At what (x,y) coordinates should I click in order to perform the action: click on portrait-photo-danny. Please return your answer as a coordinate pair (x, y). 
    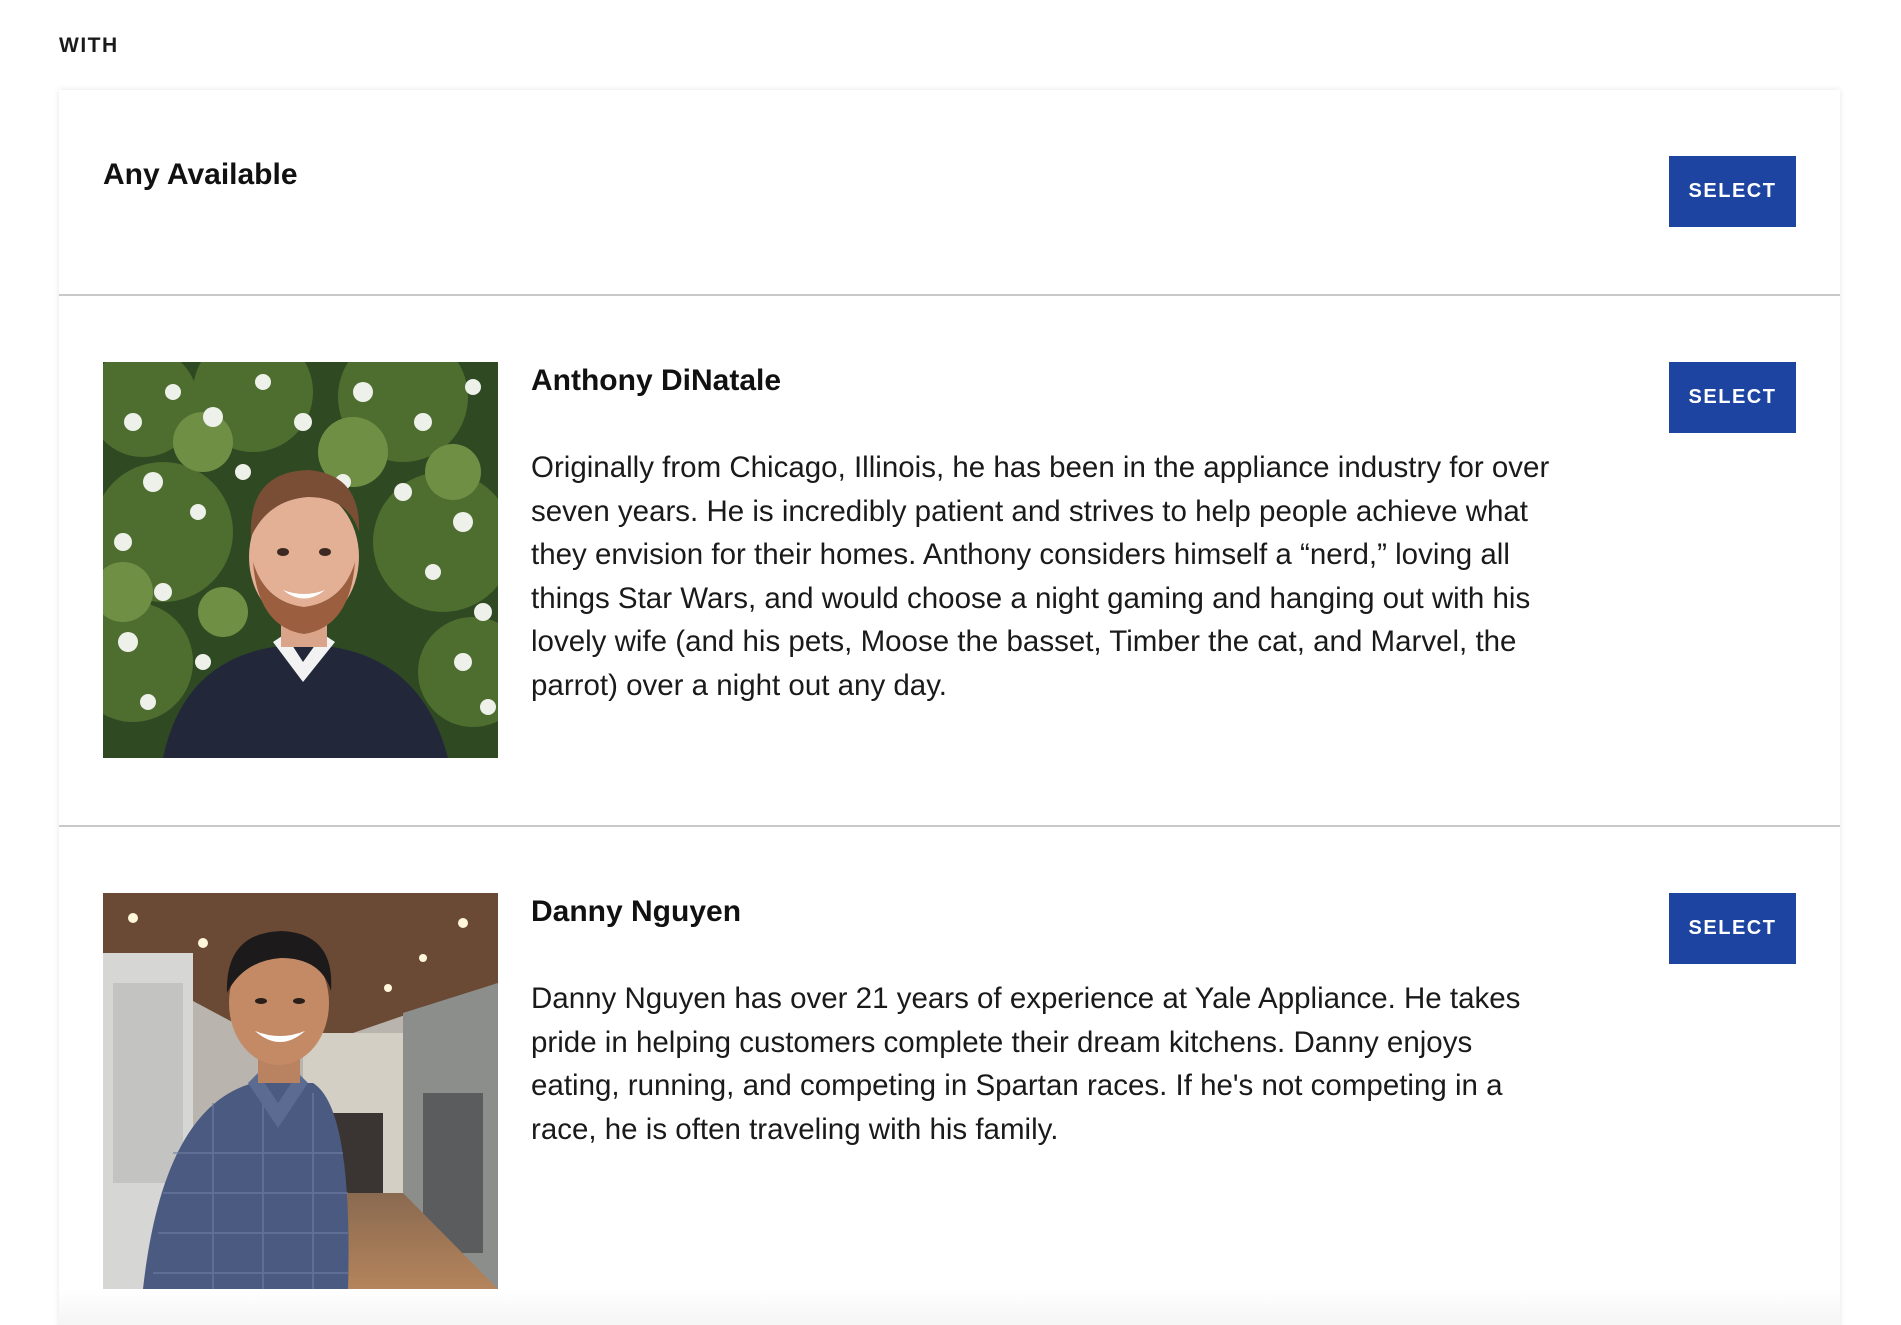
    Looking at the image, I should click on (300, 1091).